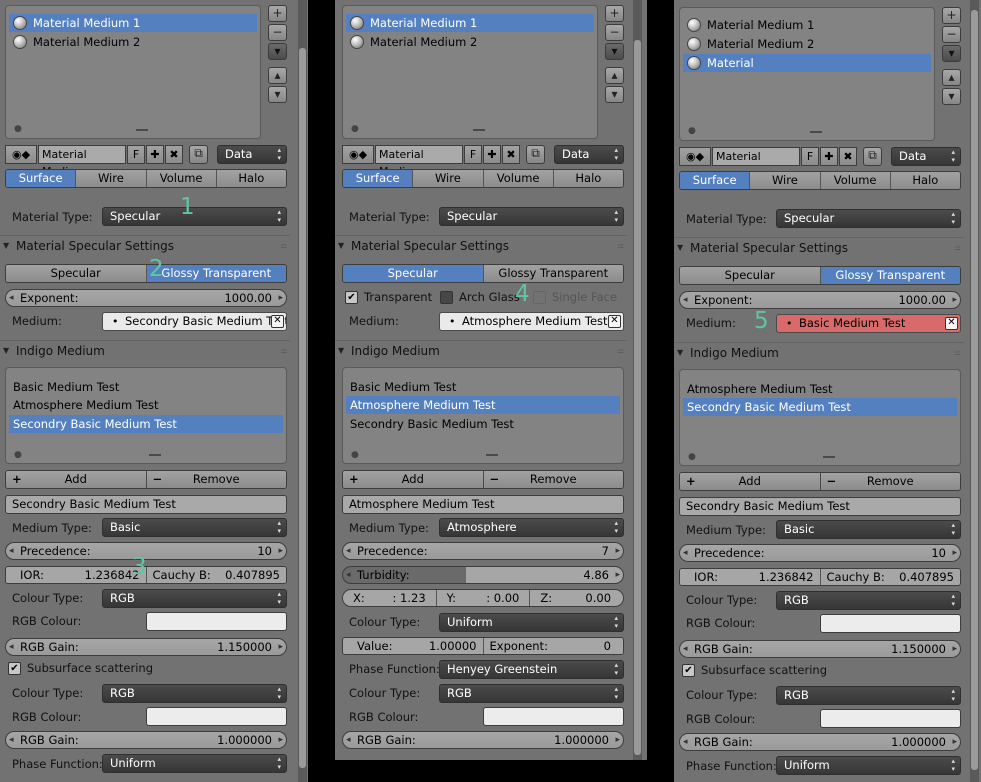 The height and width of the screenshot is (782, 981). Describe the element at coordinates (483, 424) in the screenshot. I see `medium-list-item: Secondry Basic Medium Test` at that location.